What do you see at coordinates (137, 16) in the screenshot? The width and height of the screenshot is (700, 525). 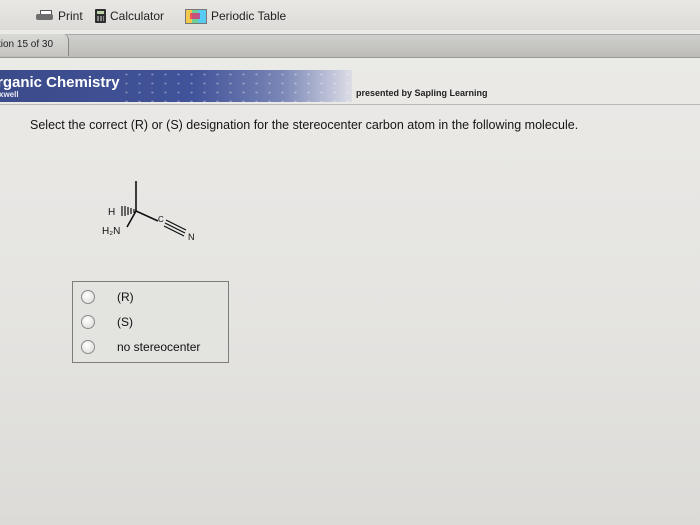 I see `calculator-label: Calculator` at bounding box center [137, 16].